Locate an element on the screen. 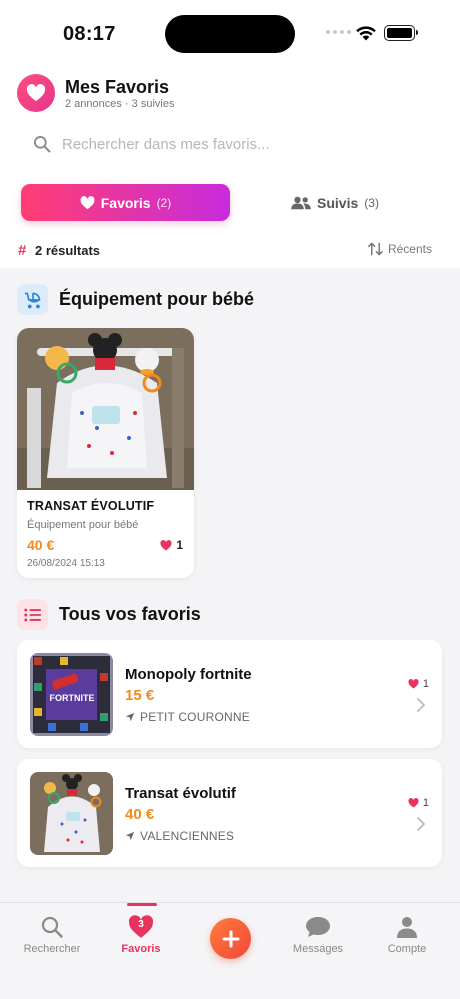 Image resolution: width=460 pixels, height=999 pixels. baby-carriage-icon is located at coordinates (32, 299).